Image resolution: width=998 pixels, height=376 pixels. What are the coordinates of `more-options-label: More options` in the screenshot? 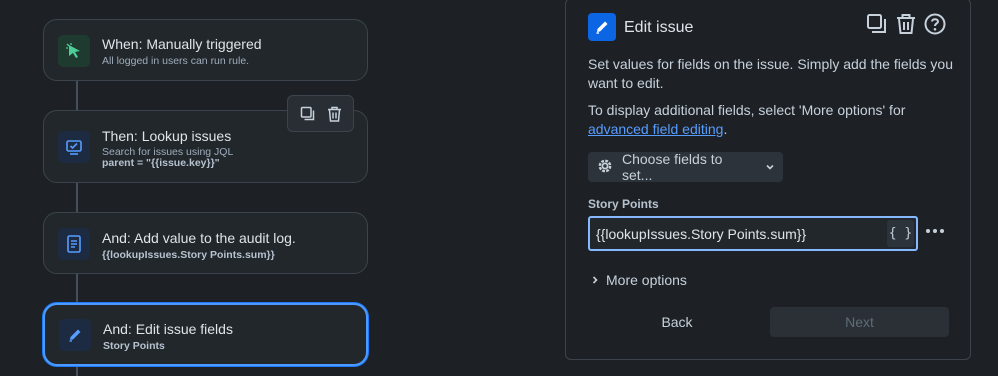 It's located at (646, 280).